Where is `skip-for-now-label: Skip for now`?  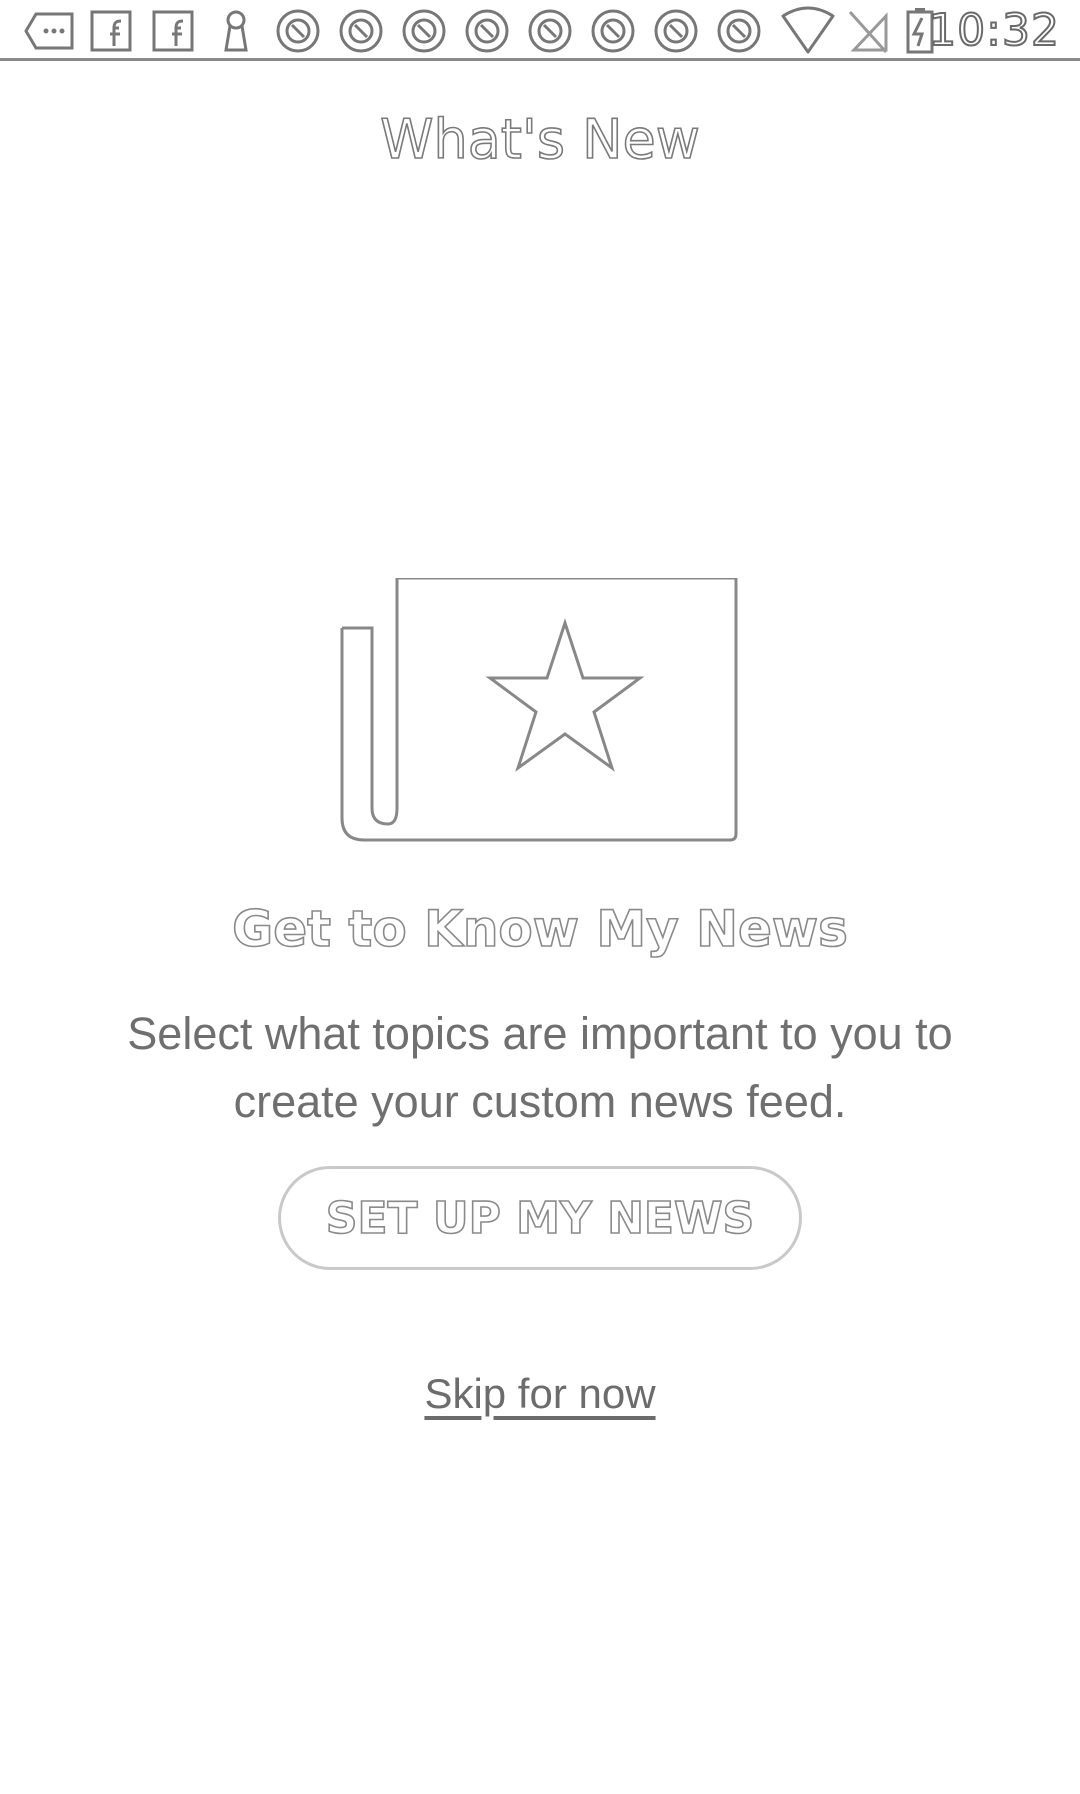 skip-for-now-label: Skip for now is located at coordinates (540, 1393).